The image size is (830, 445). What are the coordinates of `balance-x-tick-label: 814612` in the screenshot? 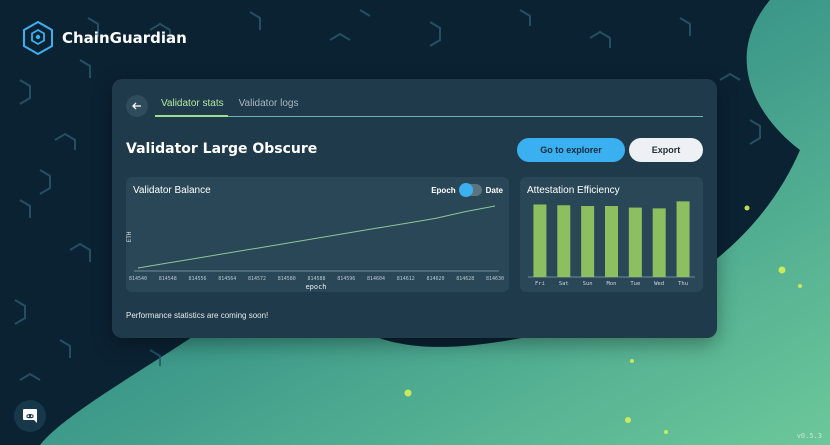 It's located at (406, 279).